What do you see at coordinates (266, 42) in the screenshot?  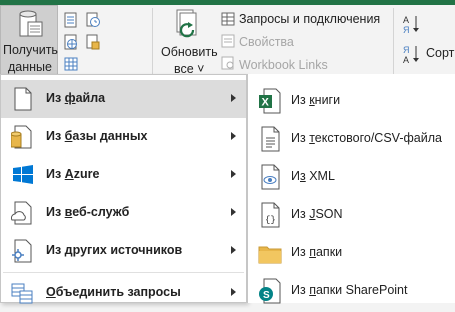 I see `properties-button: Свойства` at bounding box center [266, 42].